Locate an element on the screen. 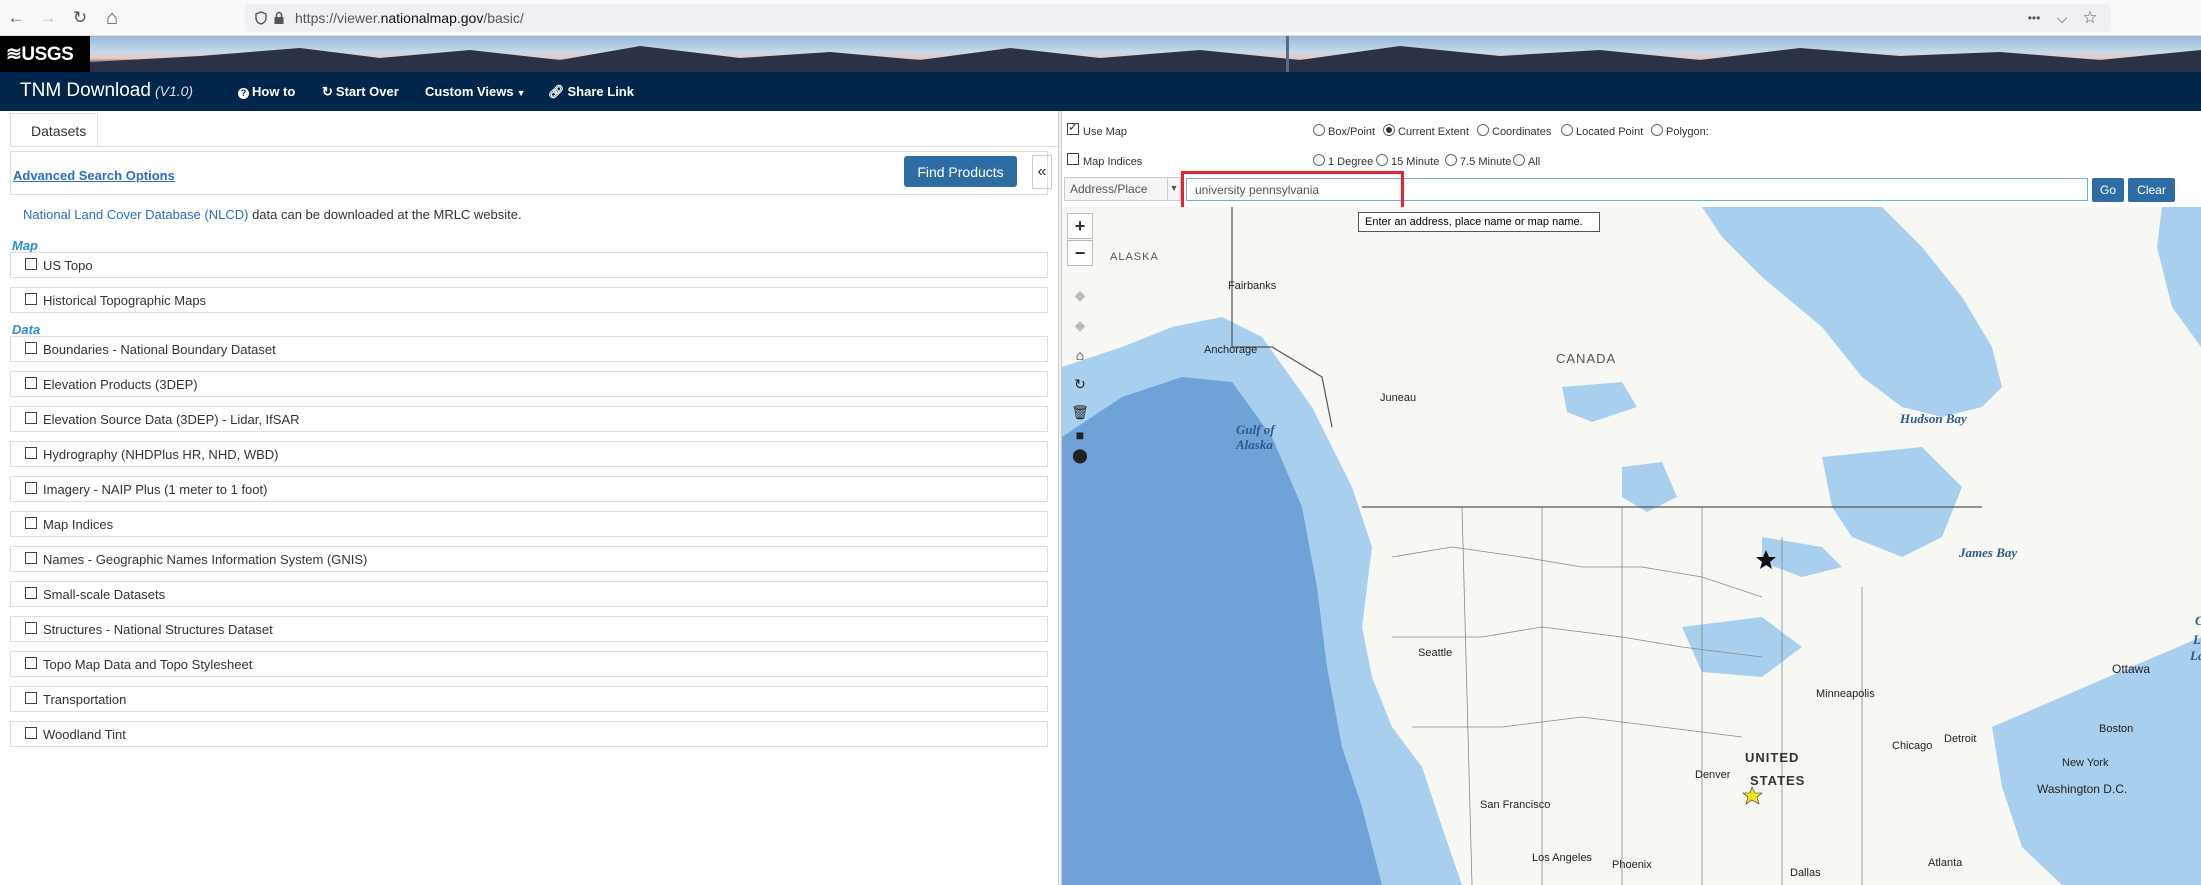  dataset-label: Boundaries - National Boundary Dataset is located at coordinates (159, 349).